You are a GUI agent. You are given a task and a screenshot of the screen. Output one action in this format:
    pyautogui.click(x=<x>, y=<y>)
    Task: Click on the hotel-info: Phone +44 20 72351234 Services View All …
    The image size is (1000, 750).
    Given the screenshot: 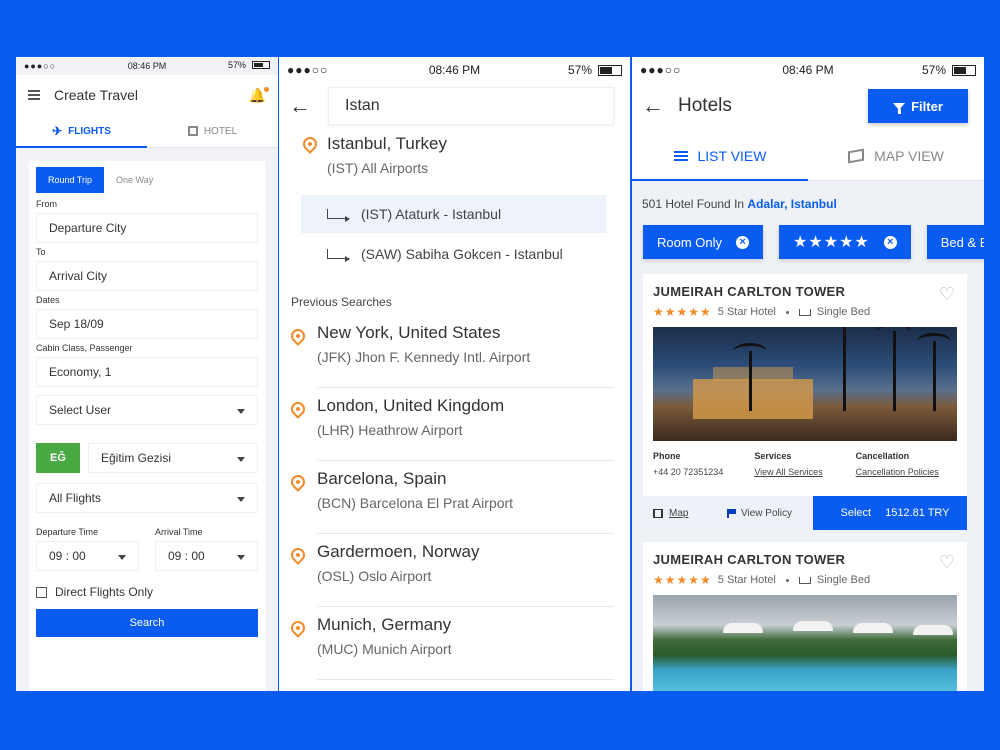 What is the action you would take?
    pyautogui.click(x=805, y=459)
    